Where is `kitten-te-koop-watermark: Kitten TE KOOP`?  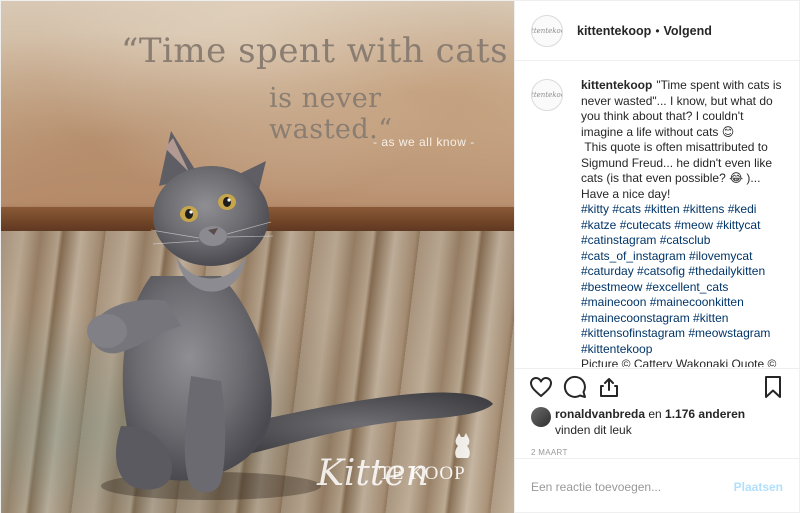
kitten-te-koop-watermark: Kitten TE KOOP is located at coordinates (407, 465).